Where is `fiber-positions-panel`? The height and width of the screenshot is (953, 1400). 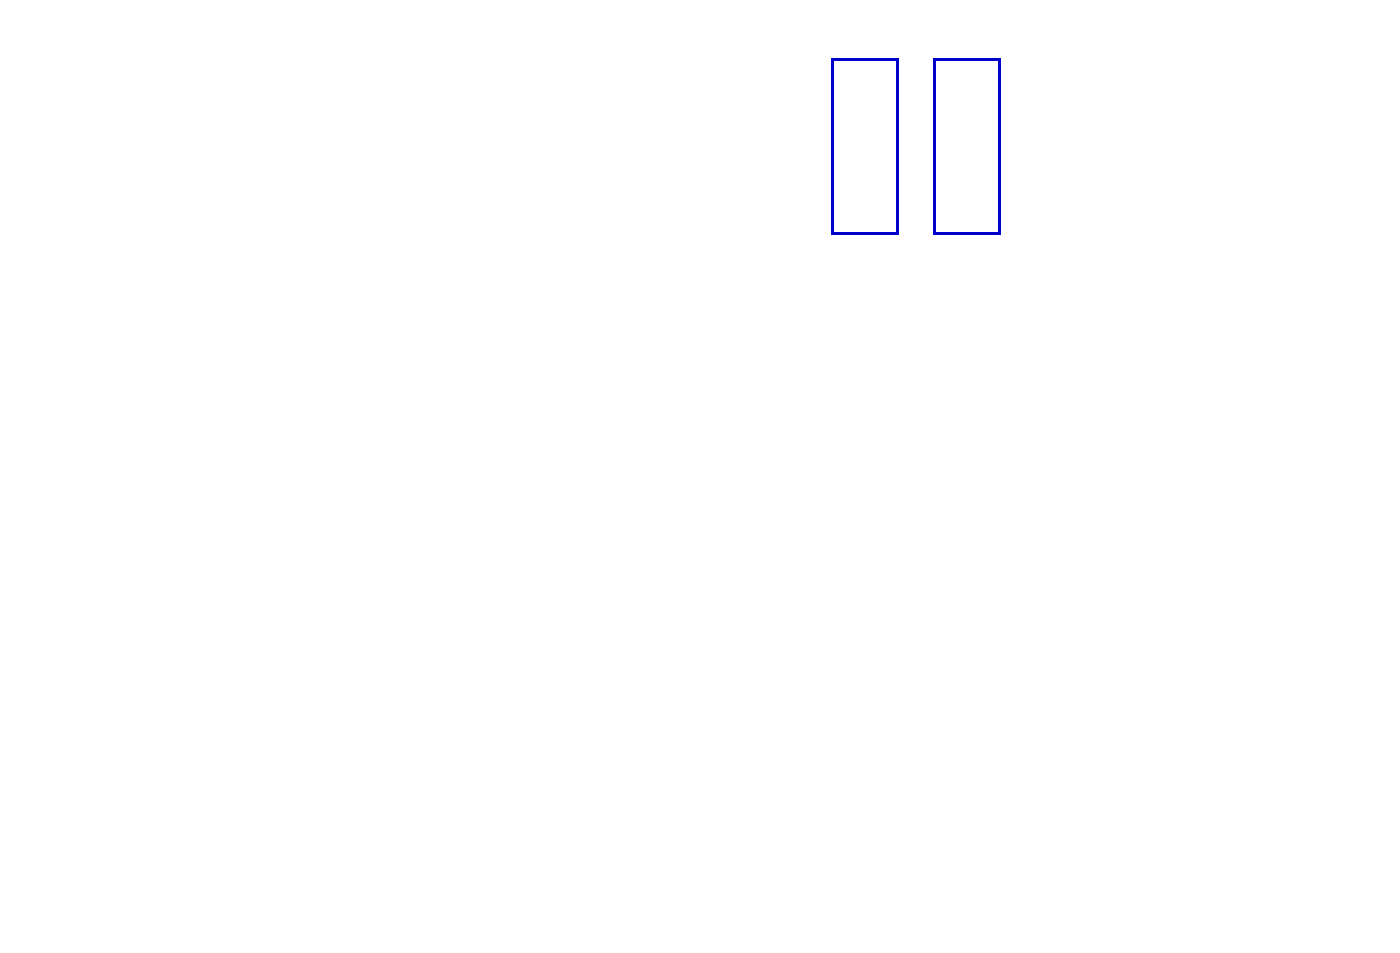
fiber-positions-panel is located at coordinates (148, 618).